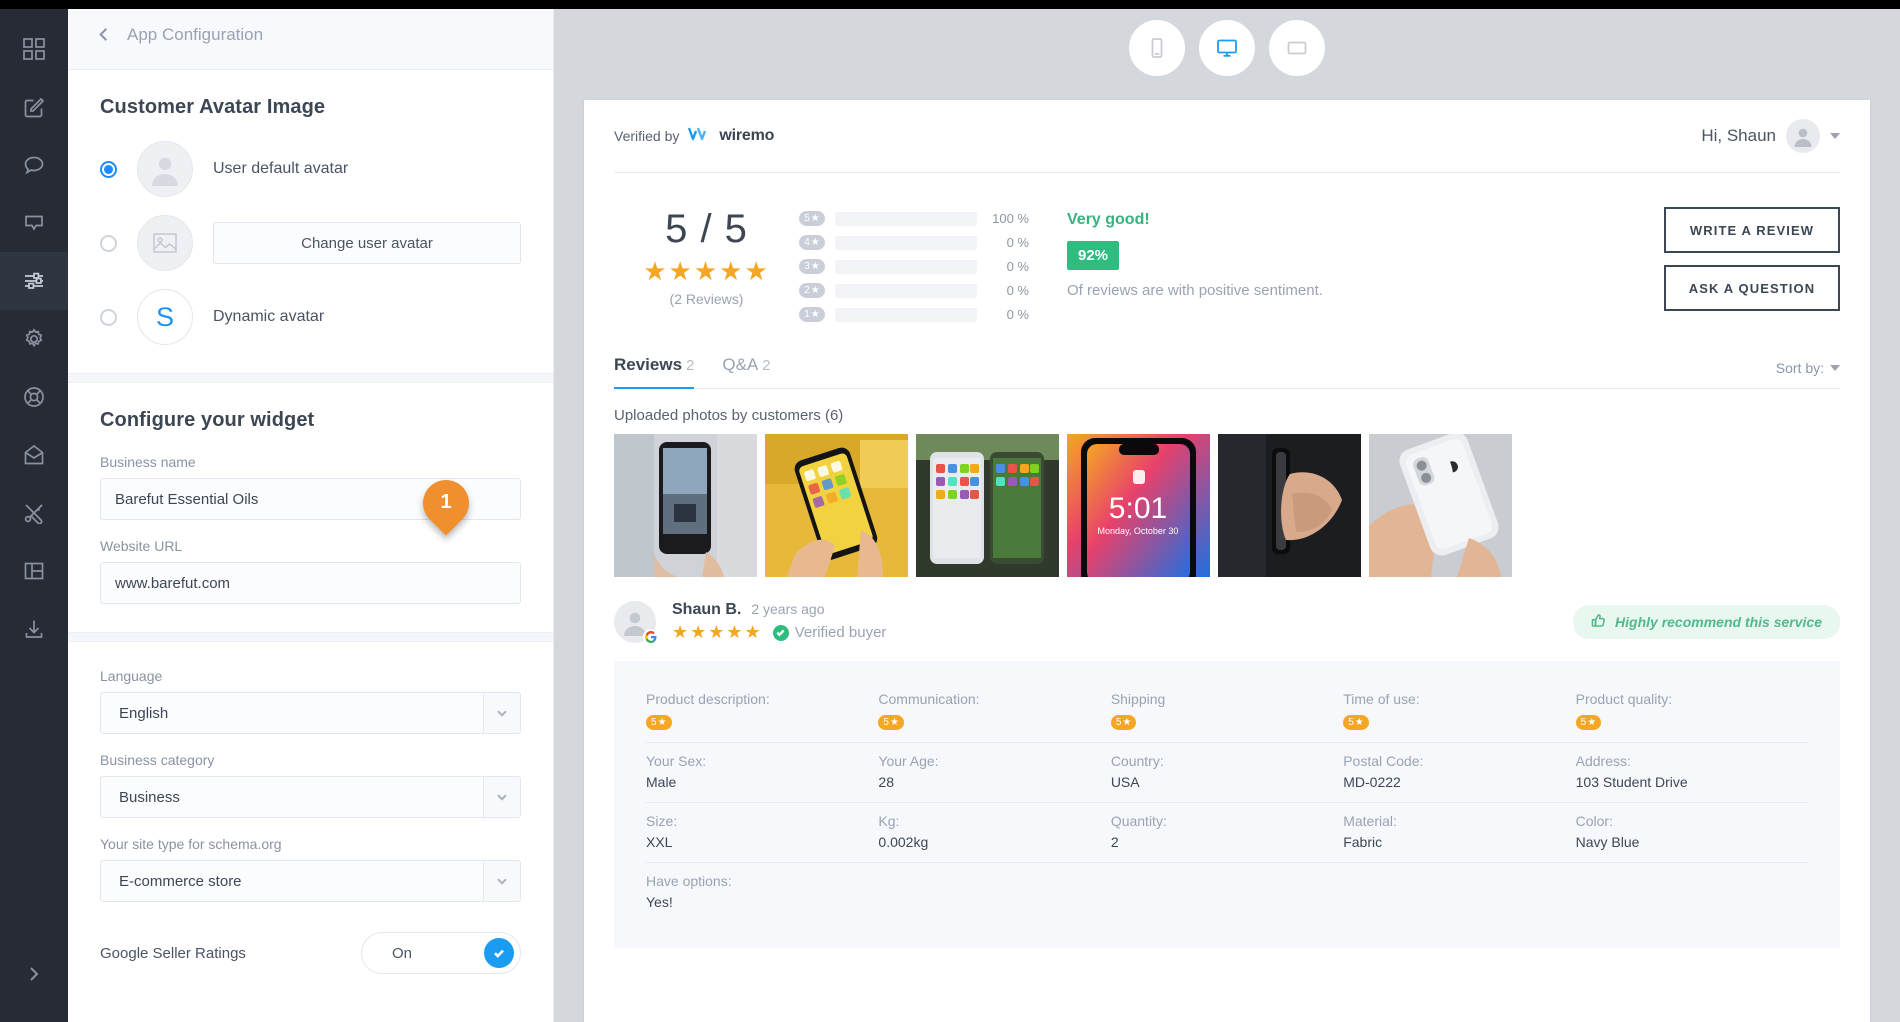 The image size is (1900, 1022). Describe the element at coordinates (1738, 135) in the screenshot. I see `greeting-text: Hi, Shaun` at that location.